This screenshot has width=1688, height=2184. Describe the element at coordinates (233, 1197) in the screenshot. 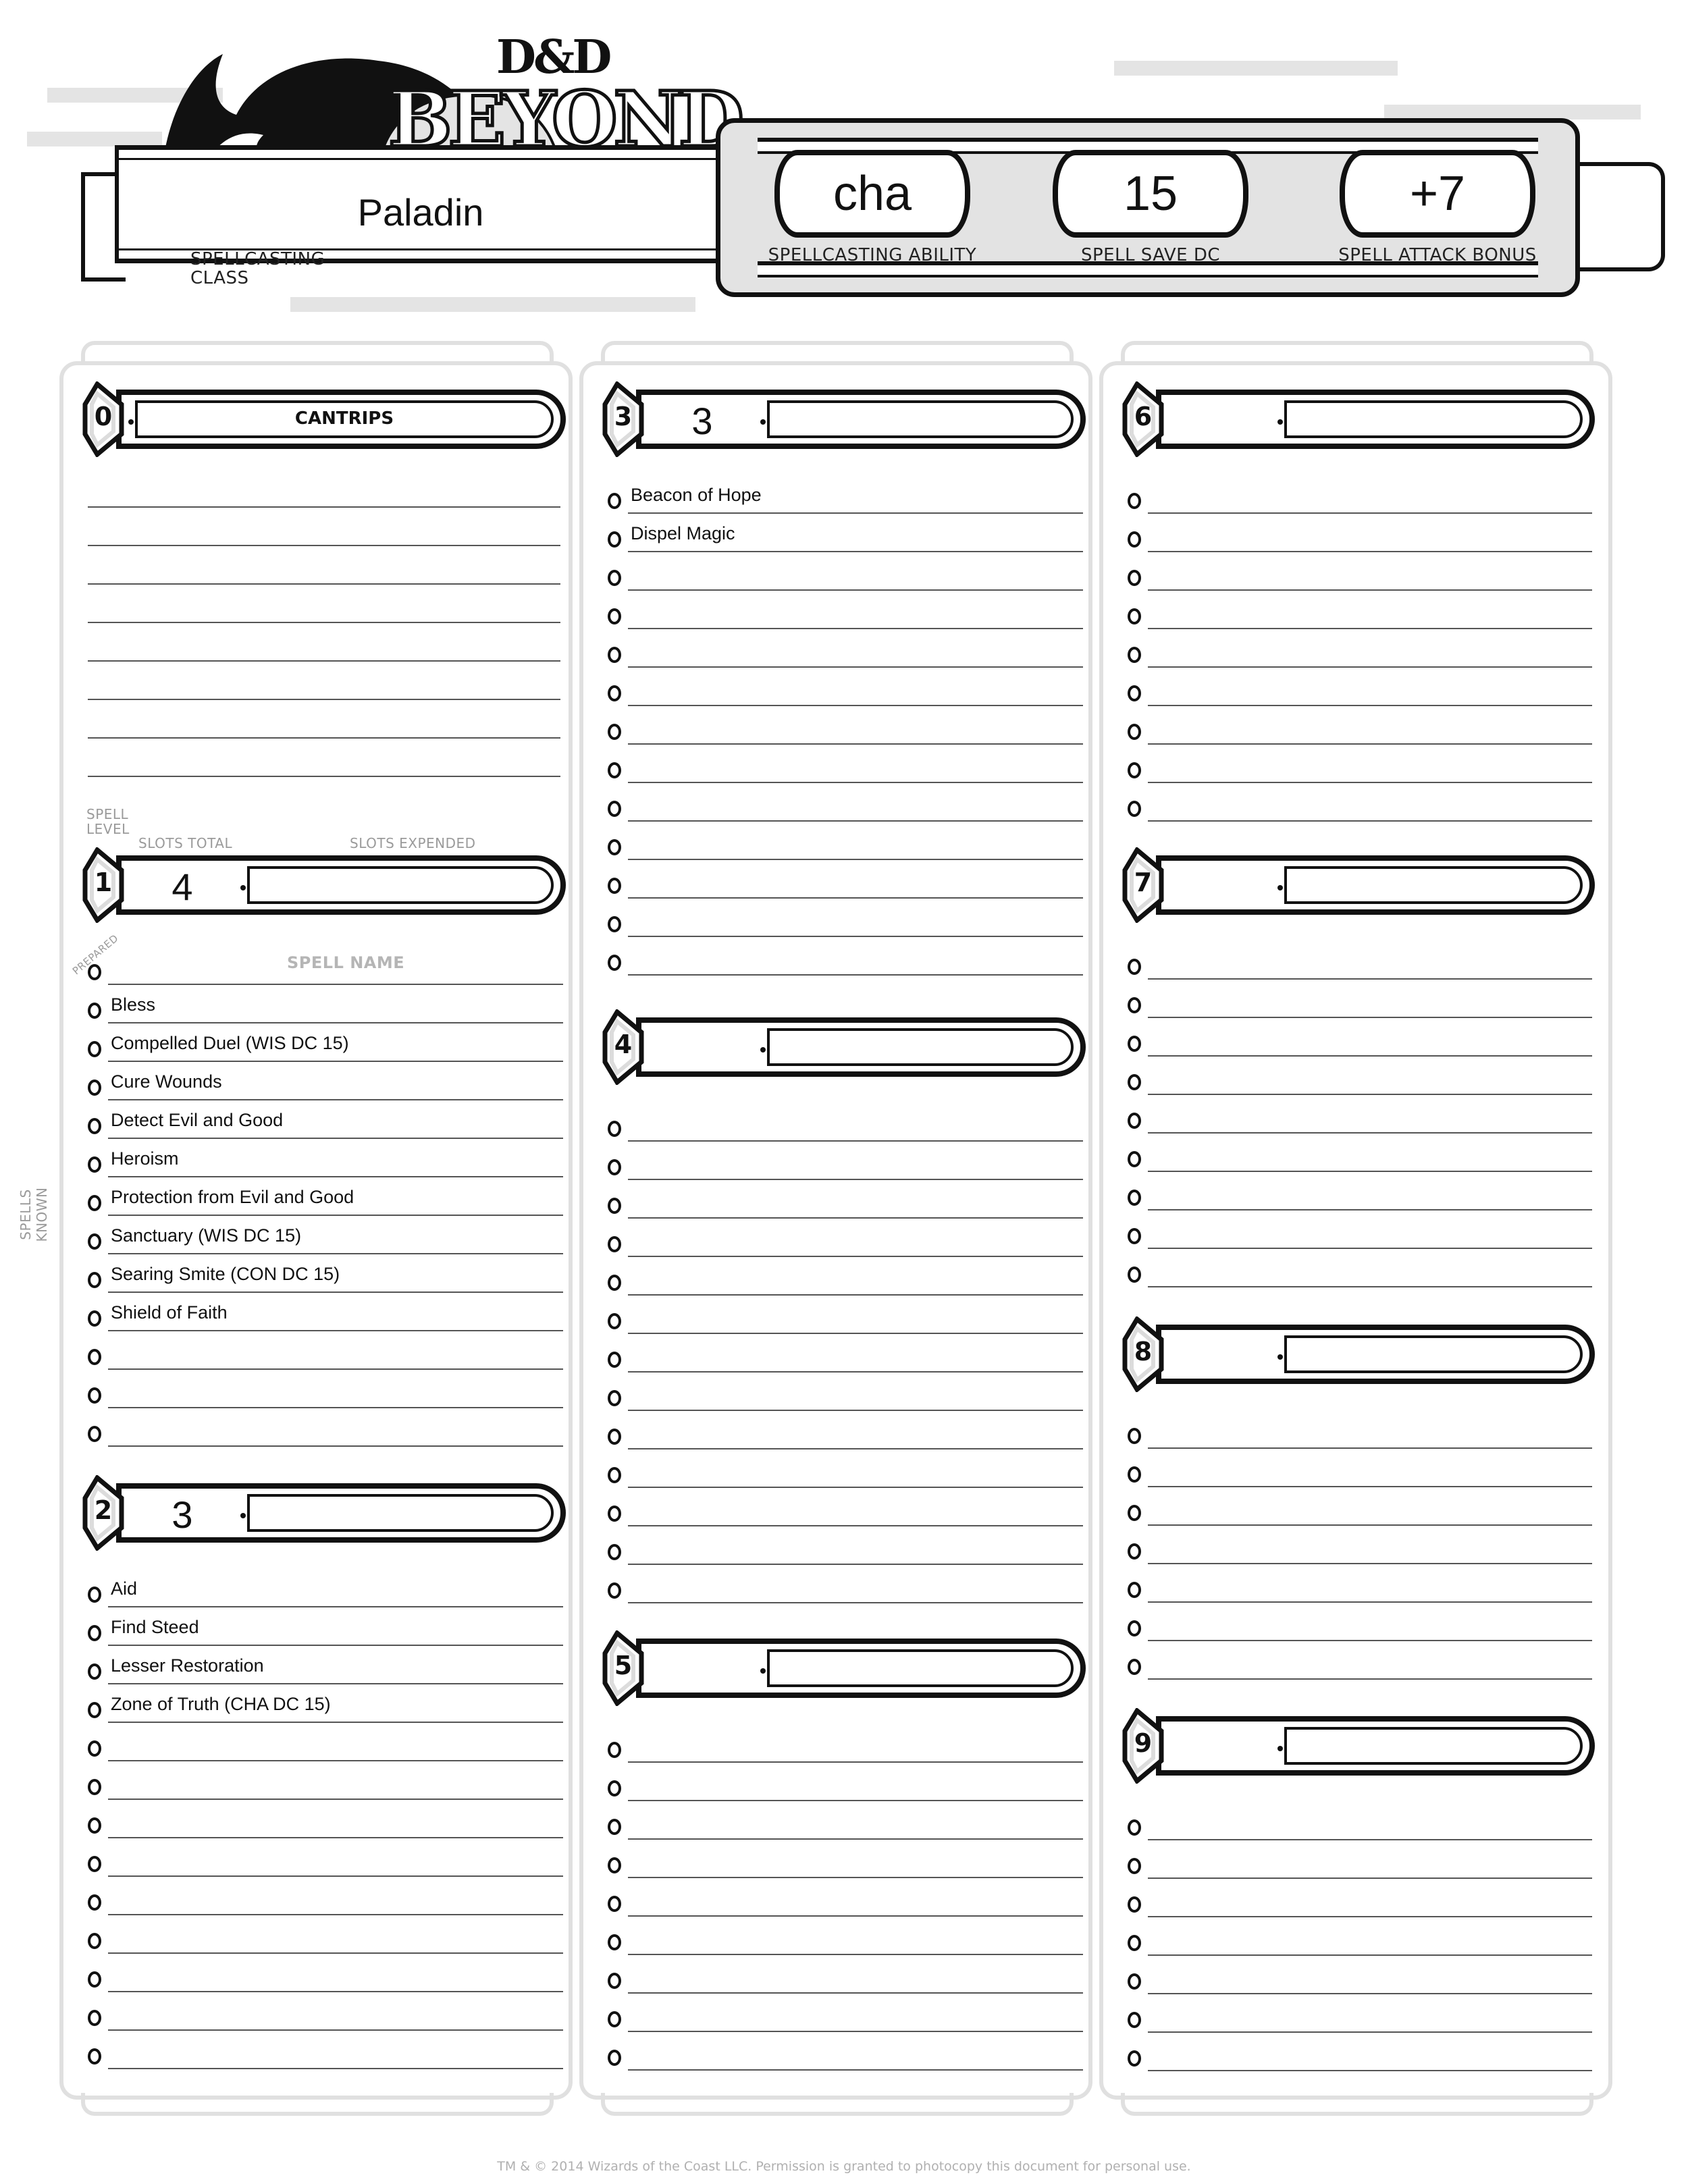

I see `spell-name-field: Protection from Evil and Good` at that location.